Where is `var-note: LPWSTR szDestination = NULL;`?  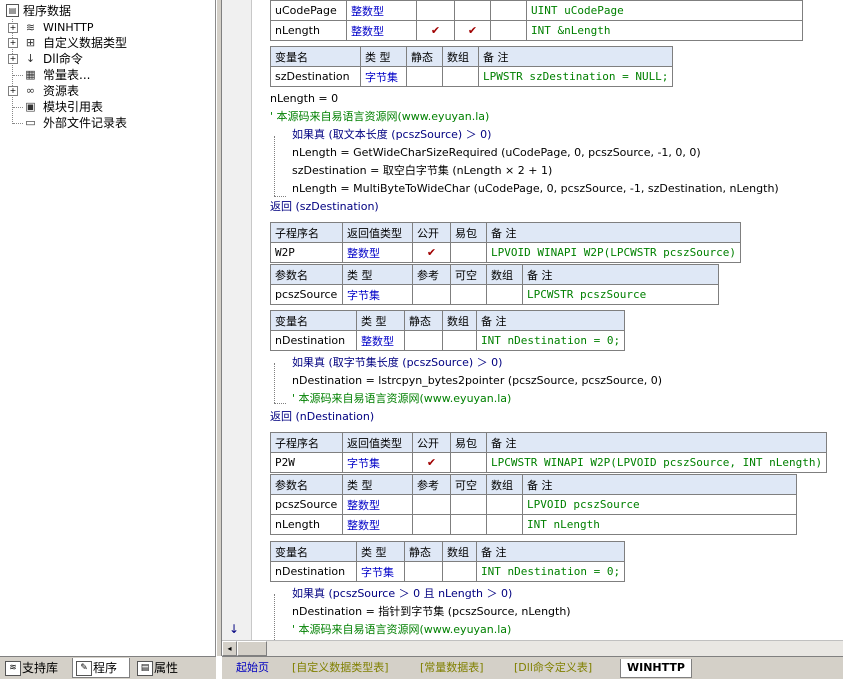
var-note: LPWSTR szDestination = NULL; is located at coordinates (575, 76).